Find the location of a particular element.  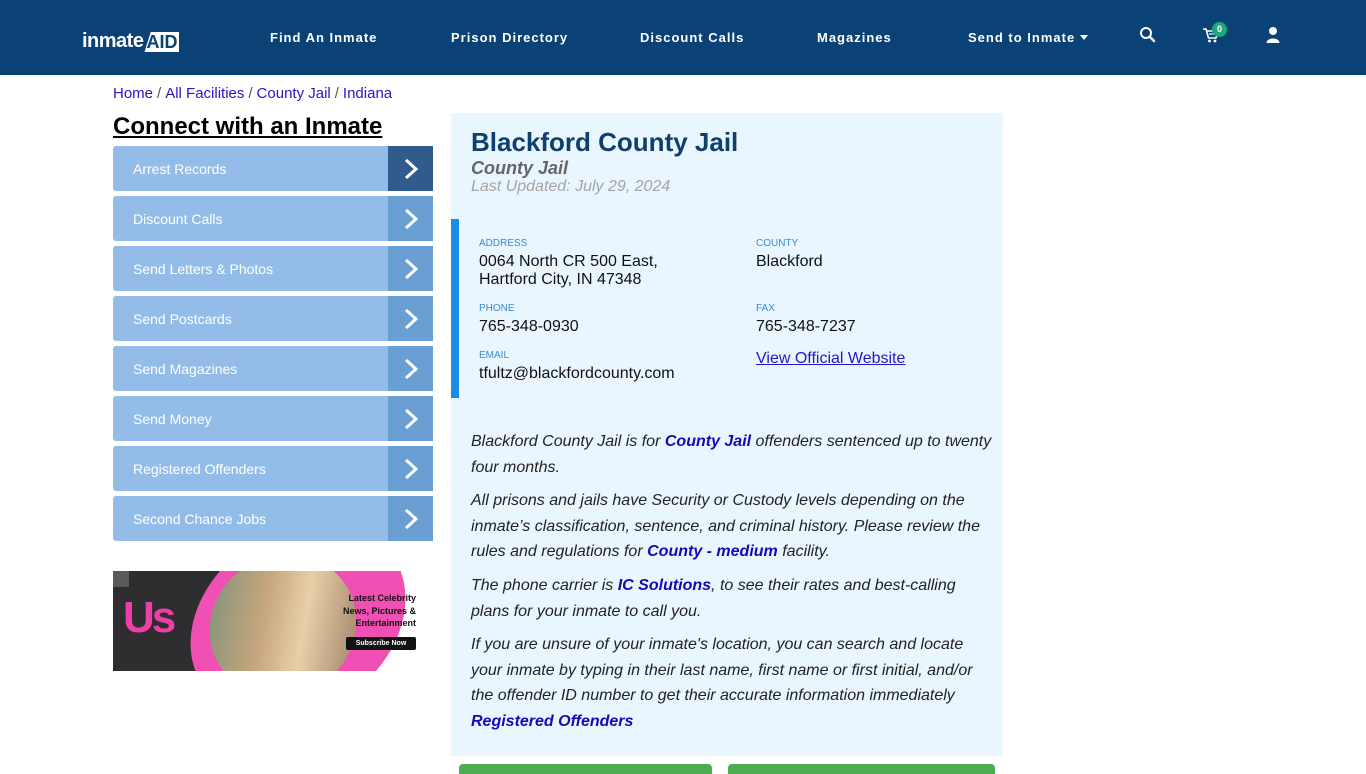

last-updated: Last Updated: July 29, 2024 is located at coordinates (571, 186).